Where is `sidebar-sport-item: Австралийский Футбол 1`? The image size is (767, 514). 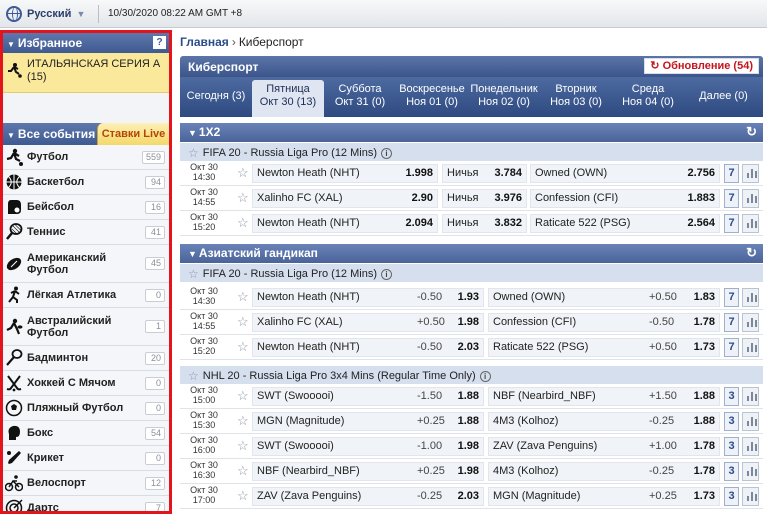 sidebar-sport-item: Австралийский Футбол 1 is located at coordinates (86, 327).